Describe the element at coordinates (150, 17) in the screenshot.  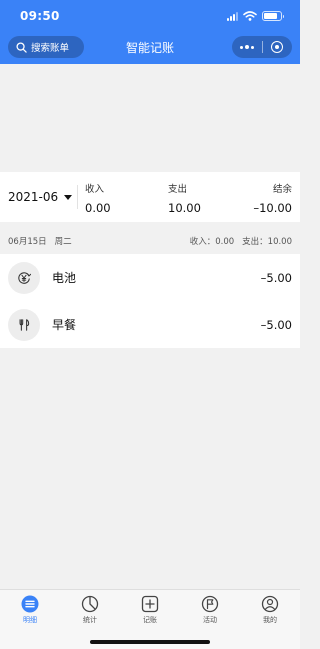
I see `status-bar: 09:50` at that location.